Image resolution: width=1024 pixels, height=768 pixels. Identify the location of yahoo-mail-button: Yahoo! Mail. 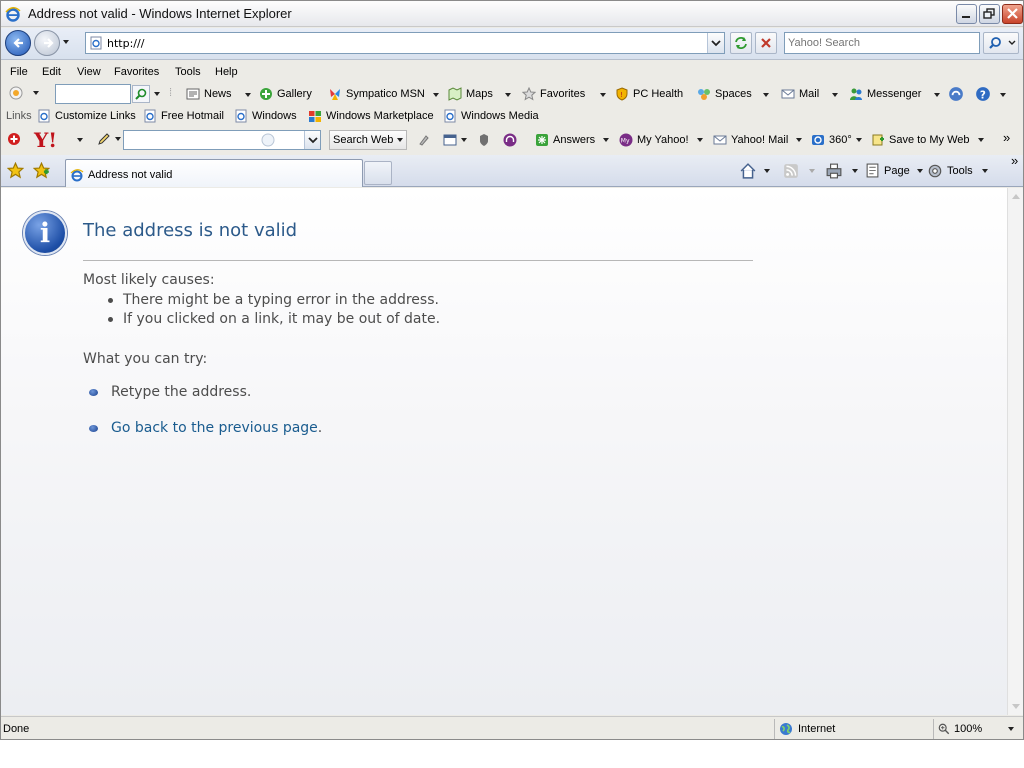
(758, 140).